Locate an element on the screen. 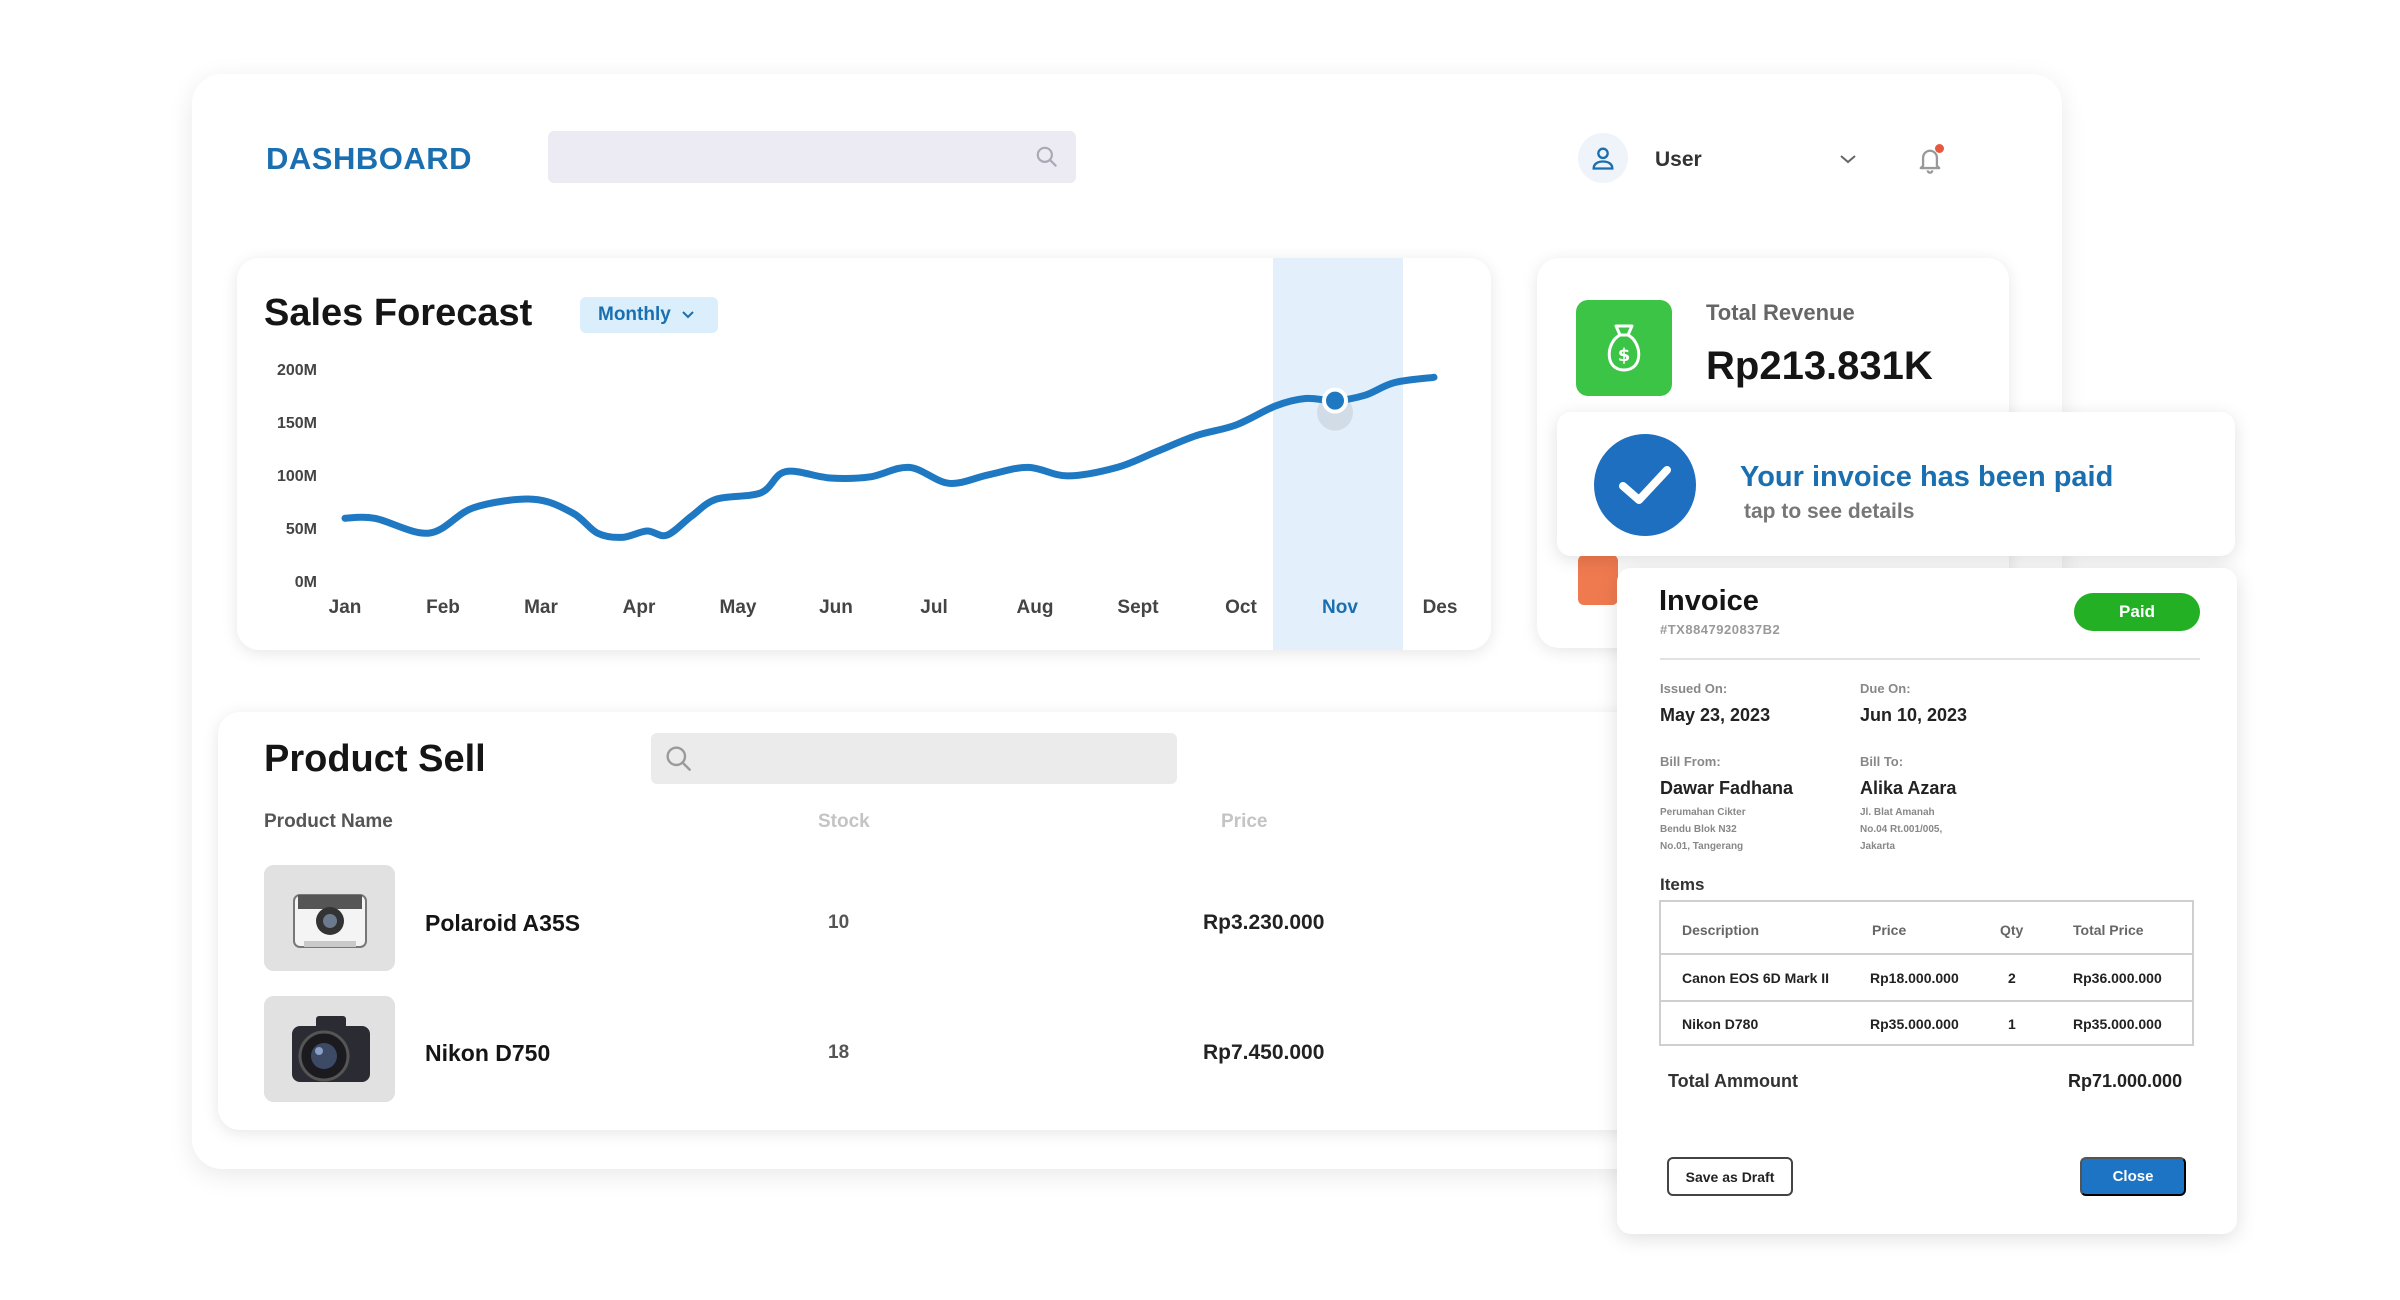  notification-title: Your invoice has been paid is located at coordinates (1927, 477).